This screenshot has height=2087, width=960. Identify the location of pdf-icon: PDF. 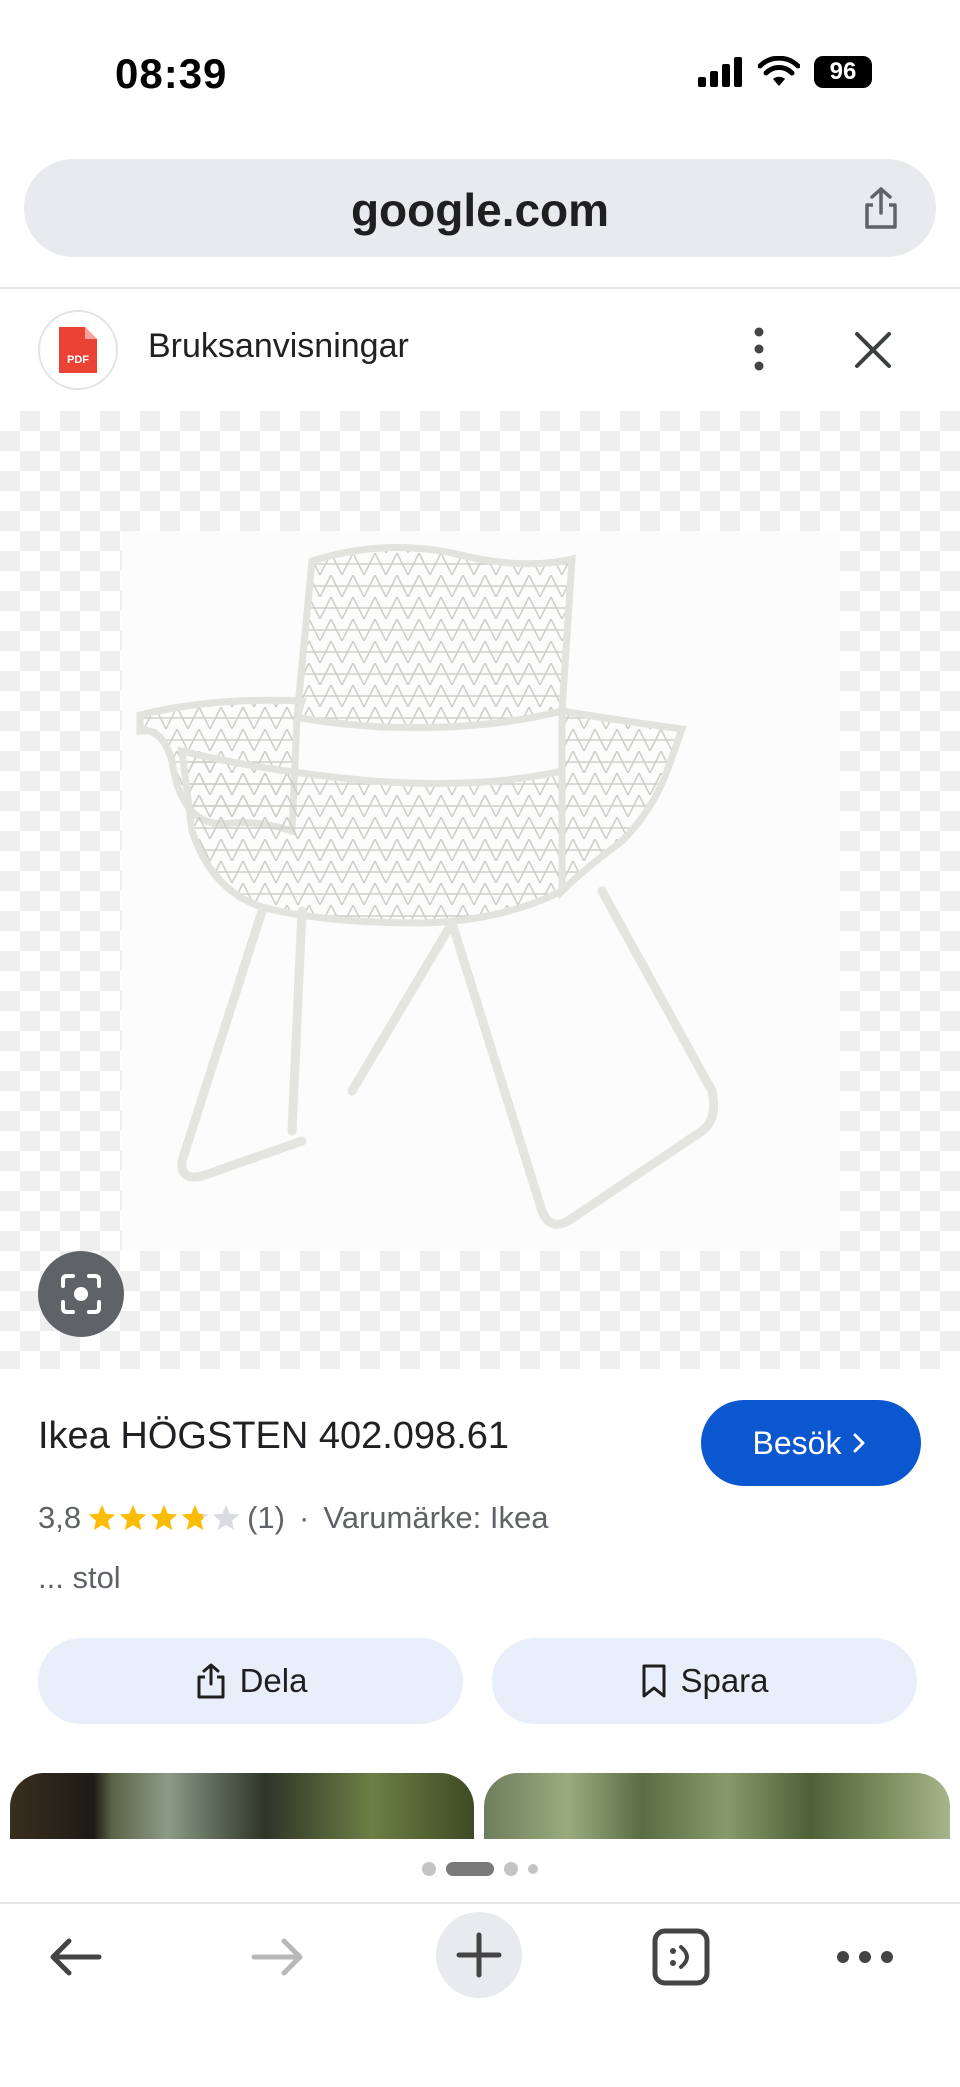
(78, 350).